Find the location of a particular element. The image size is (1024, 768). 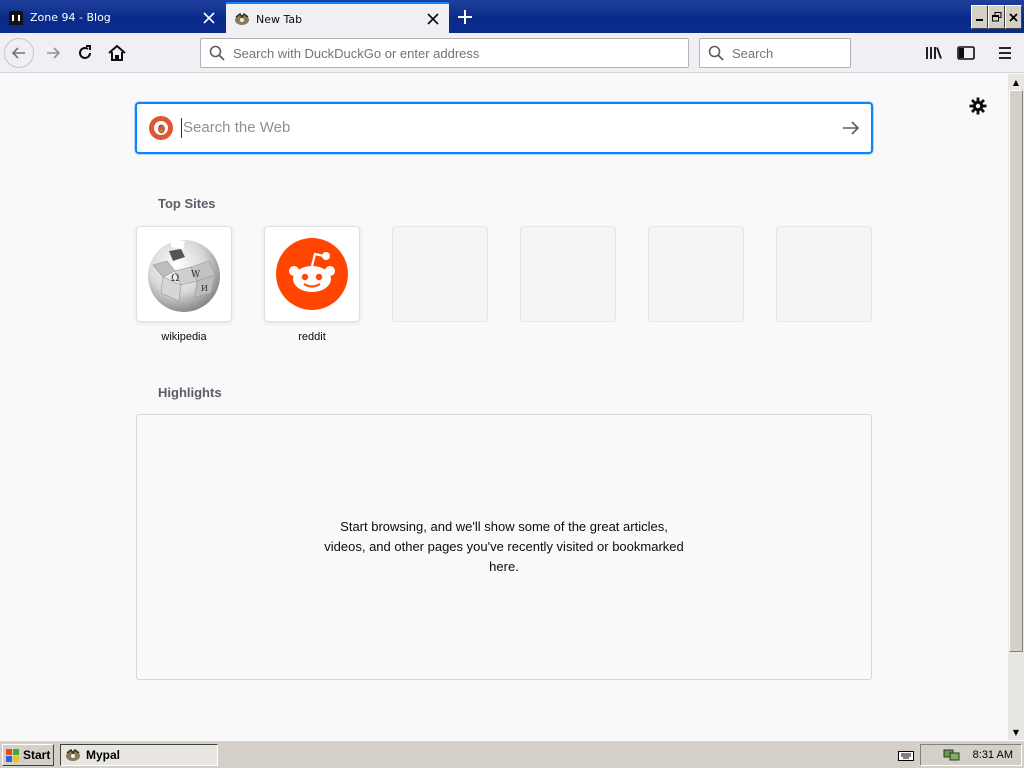

top-site-wikipedia: Ω W И wikipedia is located at coordinates (184, 284).